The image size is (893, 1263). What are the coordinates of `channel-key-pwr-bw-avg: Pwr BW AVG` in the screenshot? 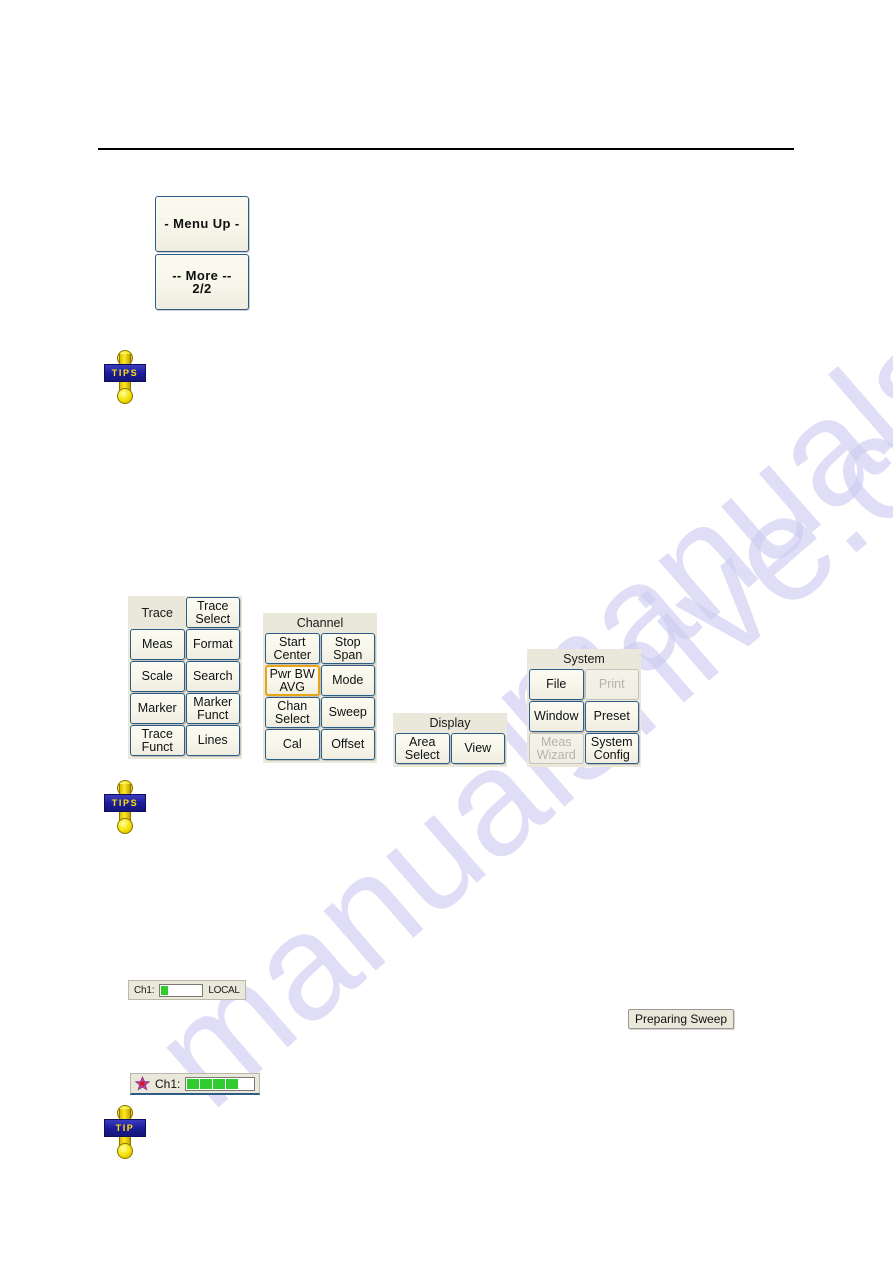 It's located at (292, 680).